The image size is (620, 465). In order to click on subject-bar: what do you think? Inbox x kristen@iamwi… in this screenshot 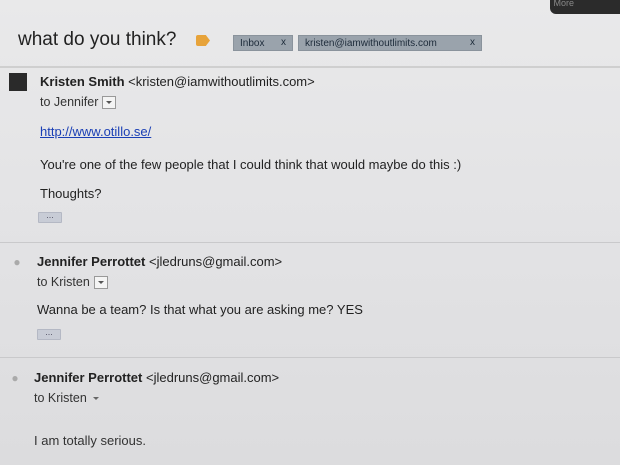, I will do `click(310, 43)`.